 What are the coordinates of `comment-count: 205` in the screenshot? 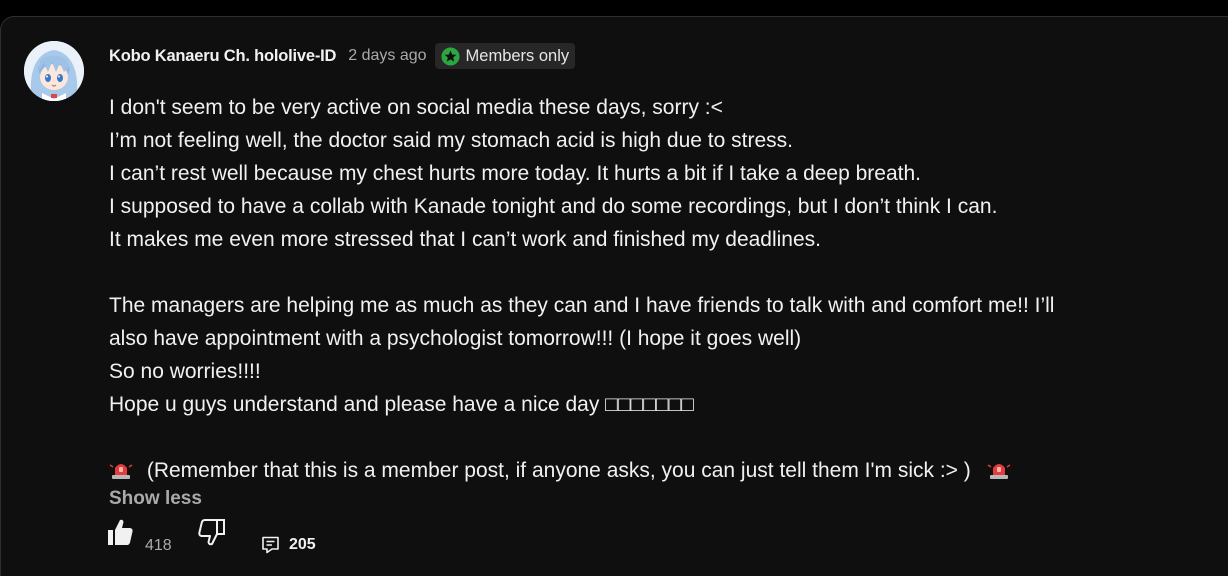 It's located at (302, 544).